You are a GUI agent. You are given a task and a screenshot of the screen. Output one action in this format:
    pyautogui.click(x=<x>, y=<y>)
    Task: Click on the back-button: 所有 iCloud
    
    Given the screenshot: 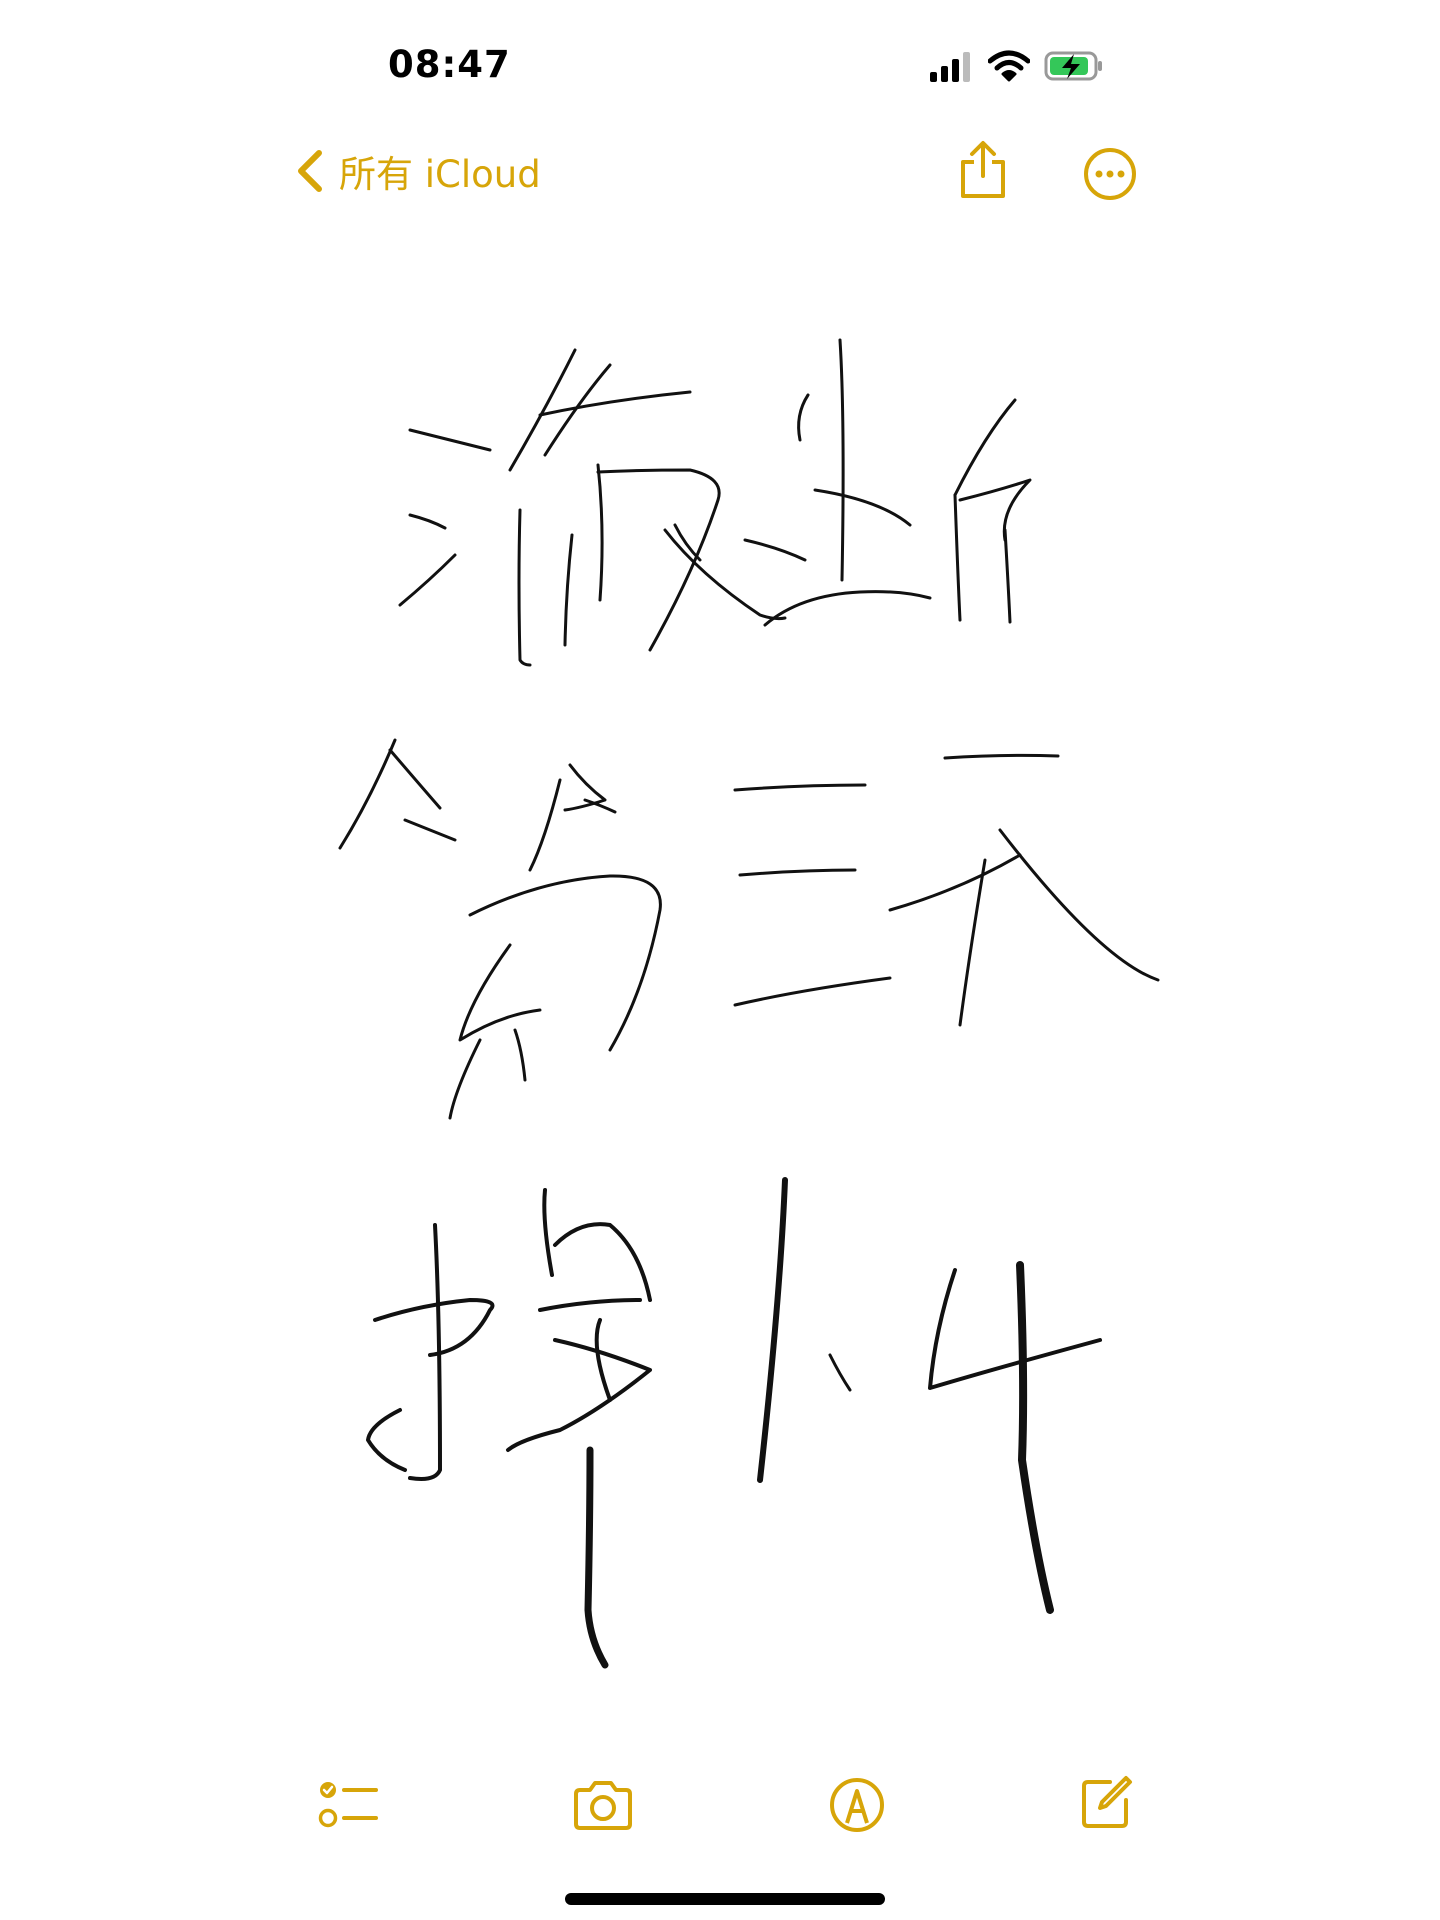 What is the action you would take?
    pyautogui.click(x=418, y=171)
    